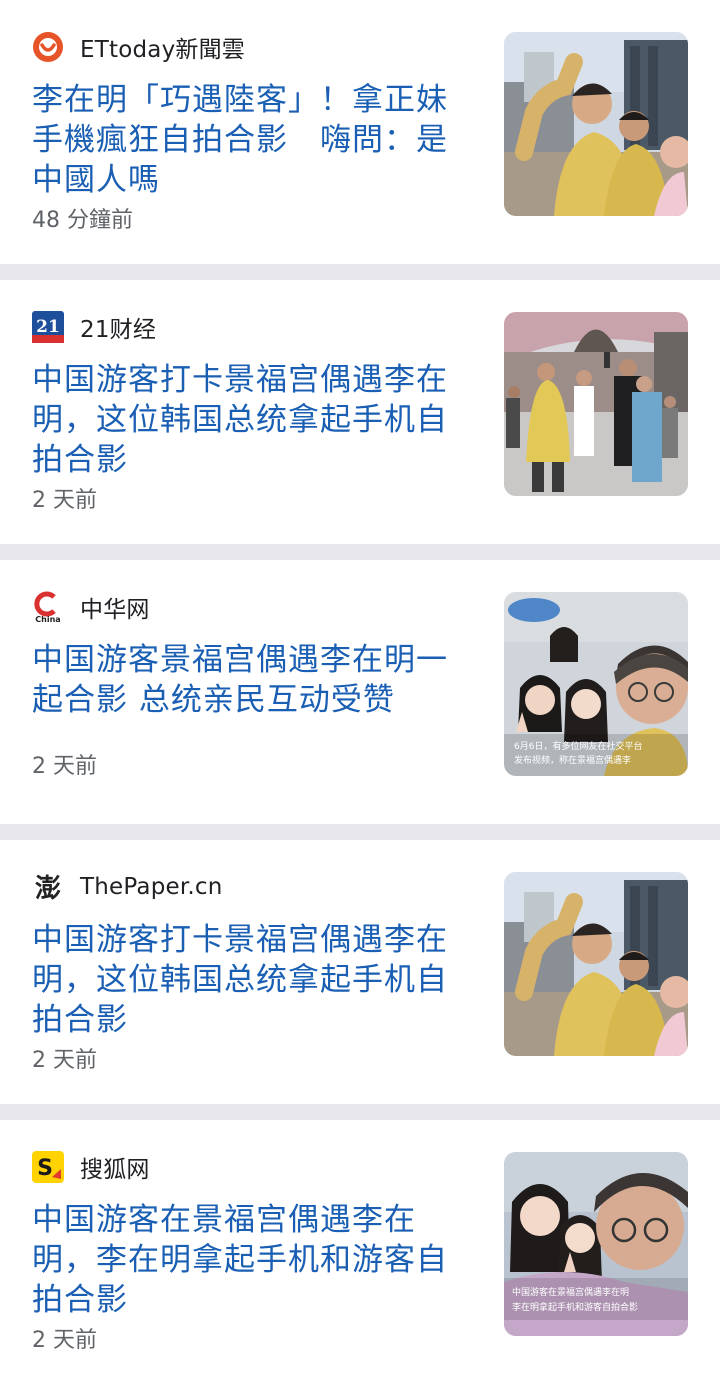 The height and width of the screenshot is (1382, 720). I want to click on thumbnail-caption: 中国游客在景福宫偶遇李在明, so click(570, 1292).